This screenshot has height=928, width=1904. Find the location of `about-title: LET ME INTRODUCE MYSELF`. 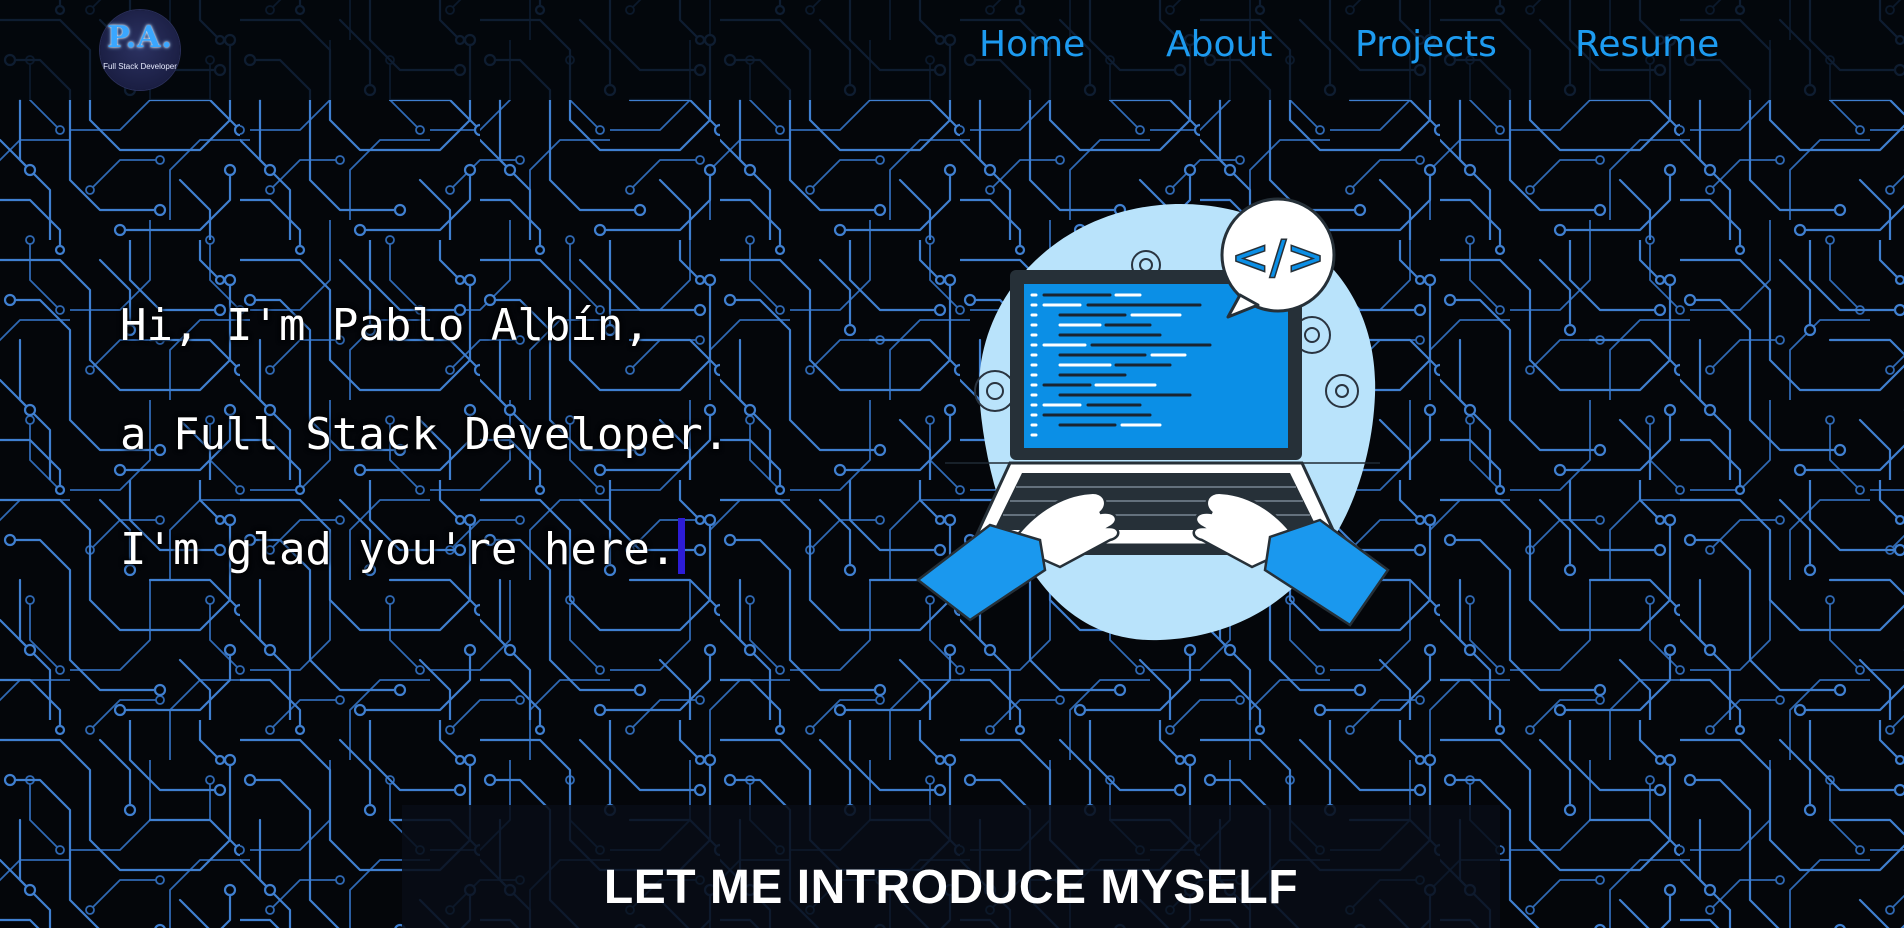

about-title: LET ME INTRODUCE MYSELF is located at coordinates (951, 887).